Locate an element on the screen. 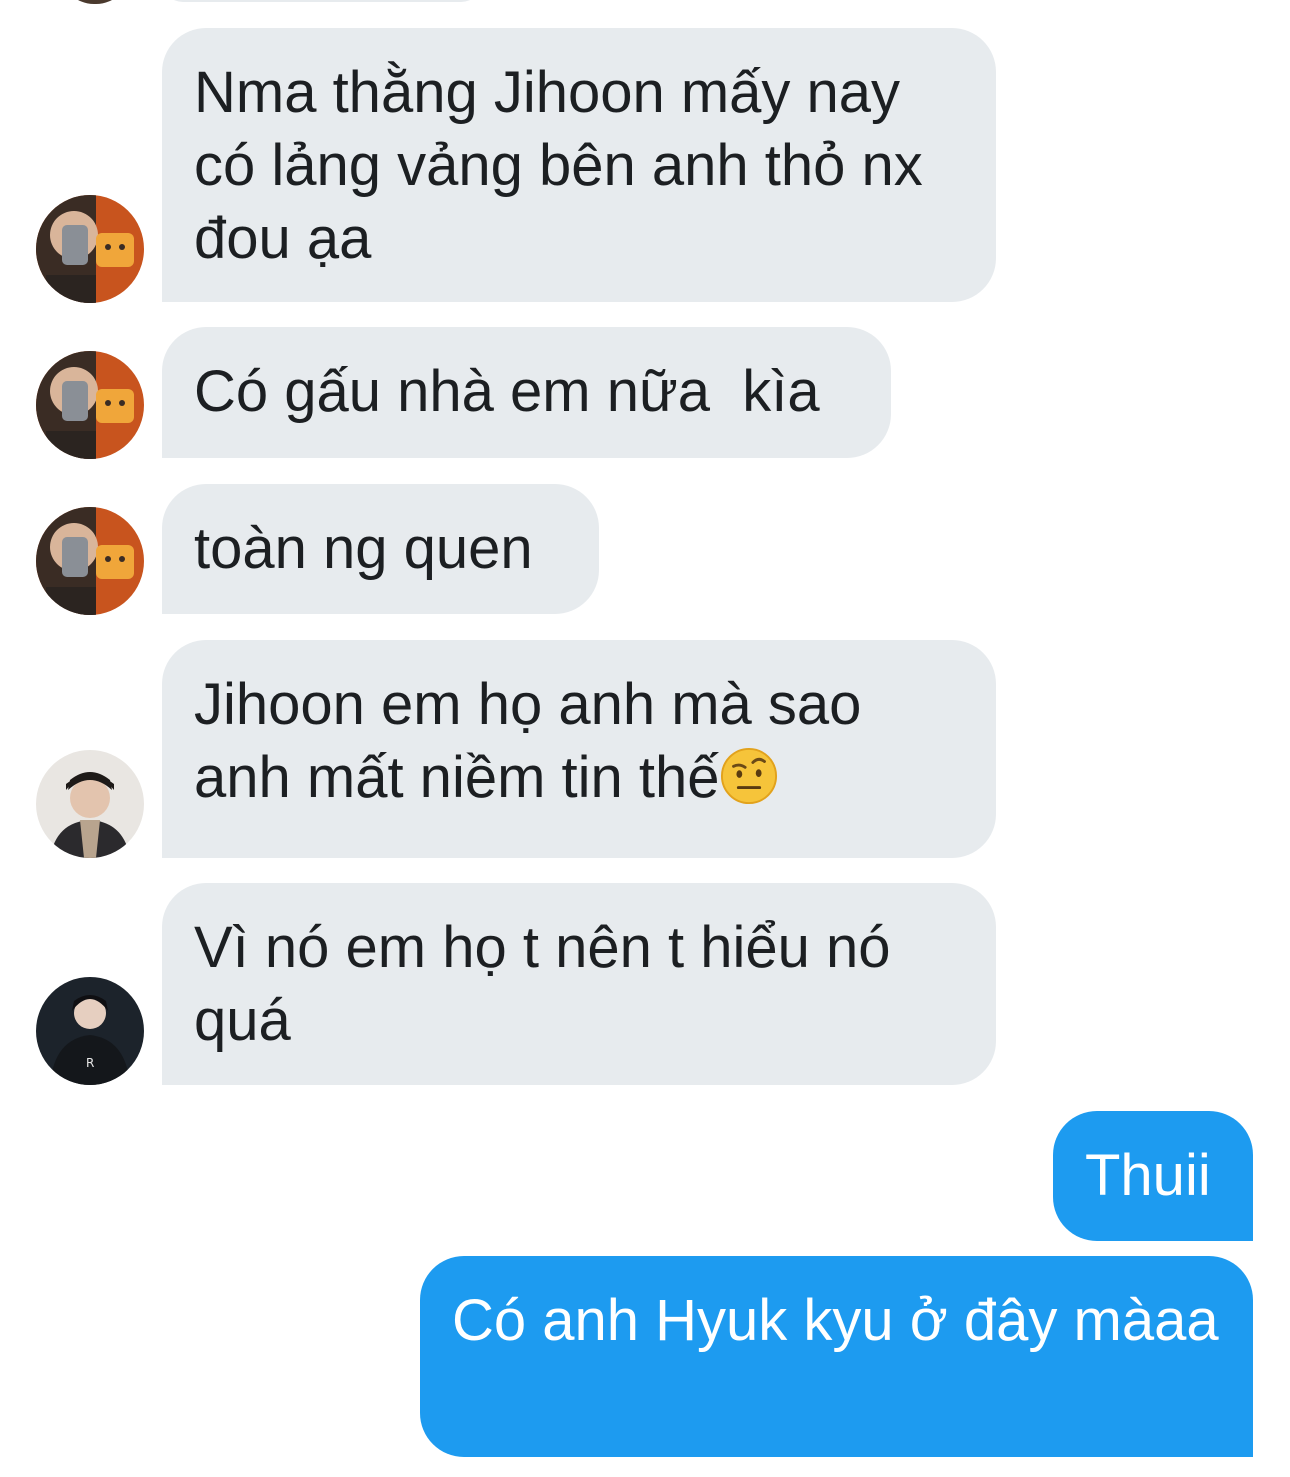  message-bubble-incoming: toàn ng quen is located at coordinates (380, 549).